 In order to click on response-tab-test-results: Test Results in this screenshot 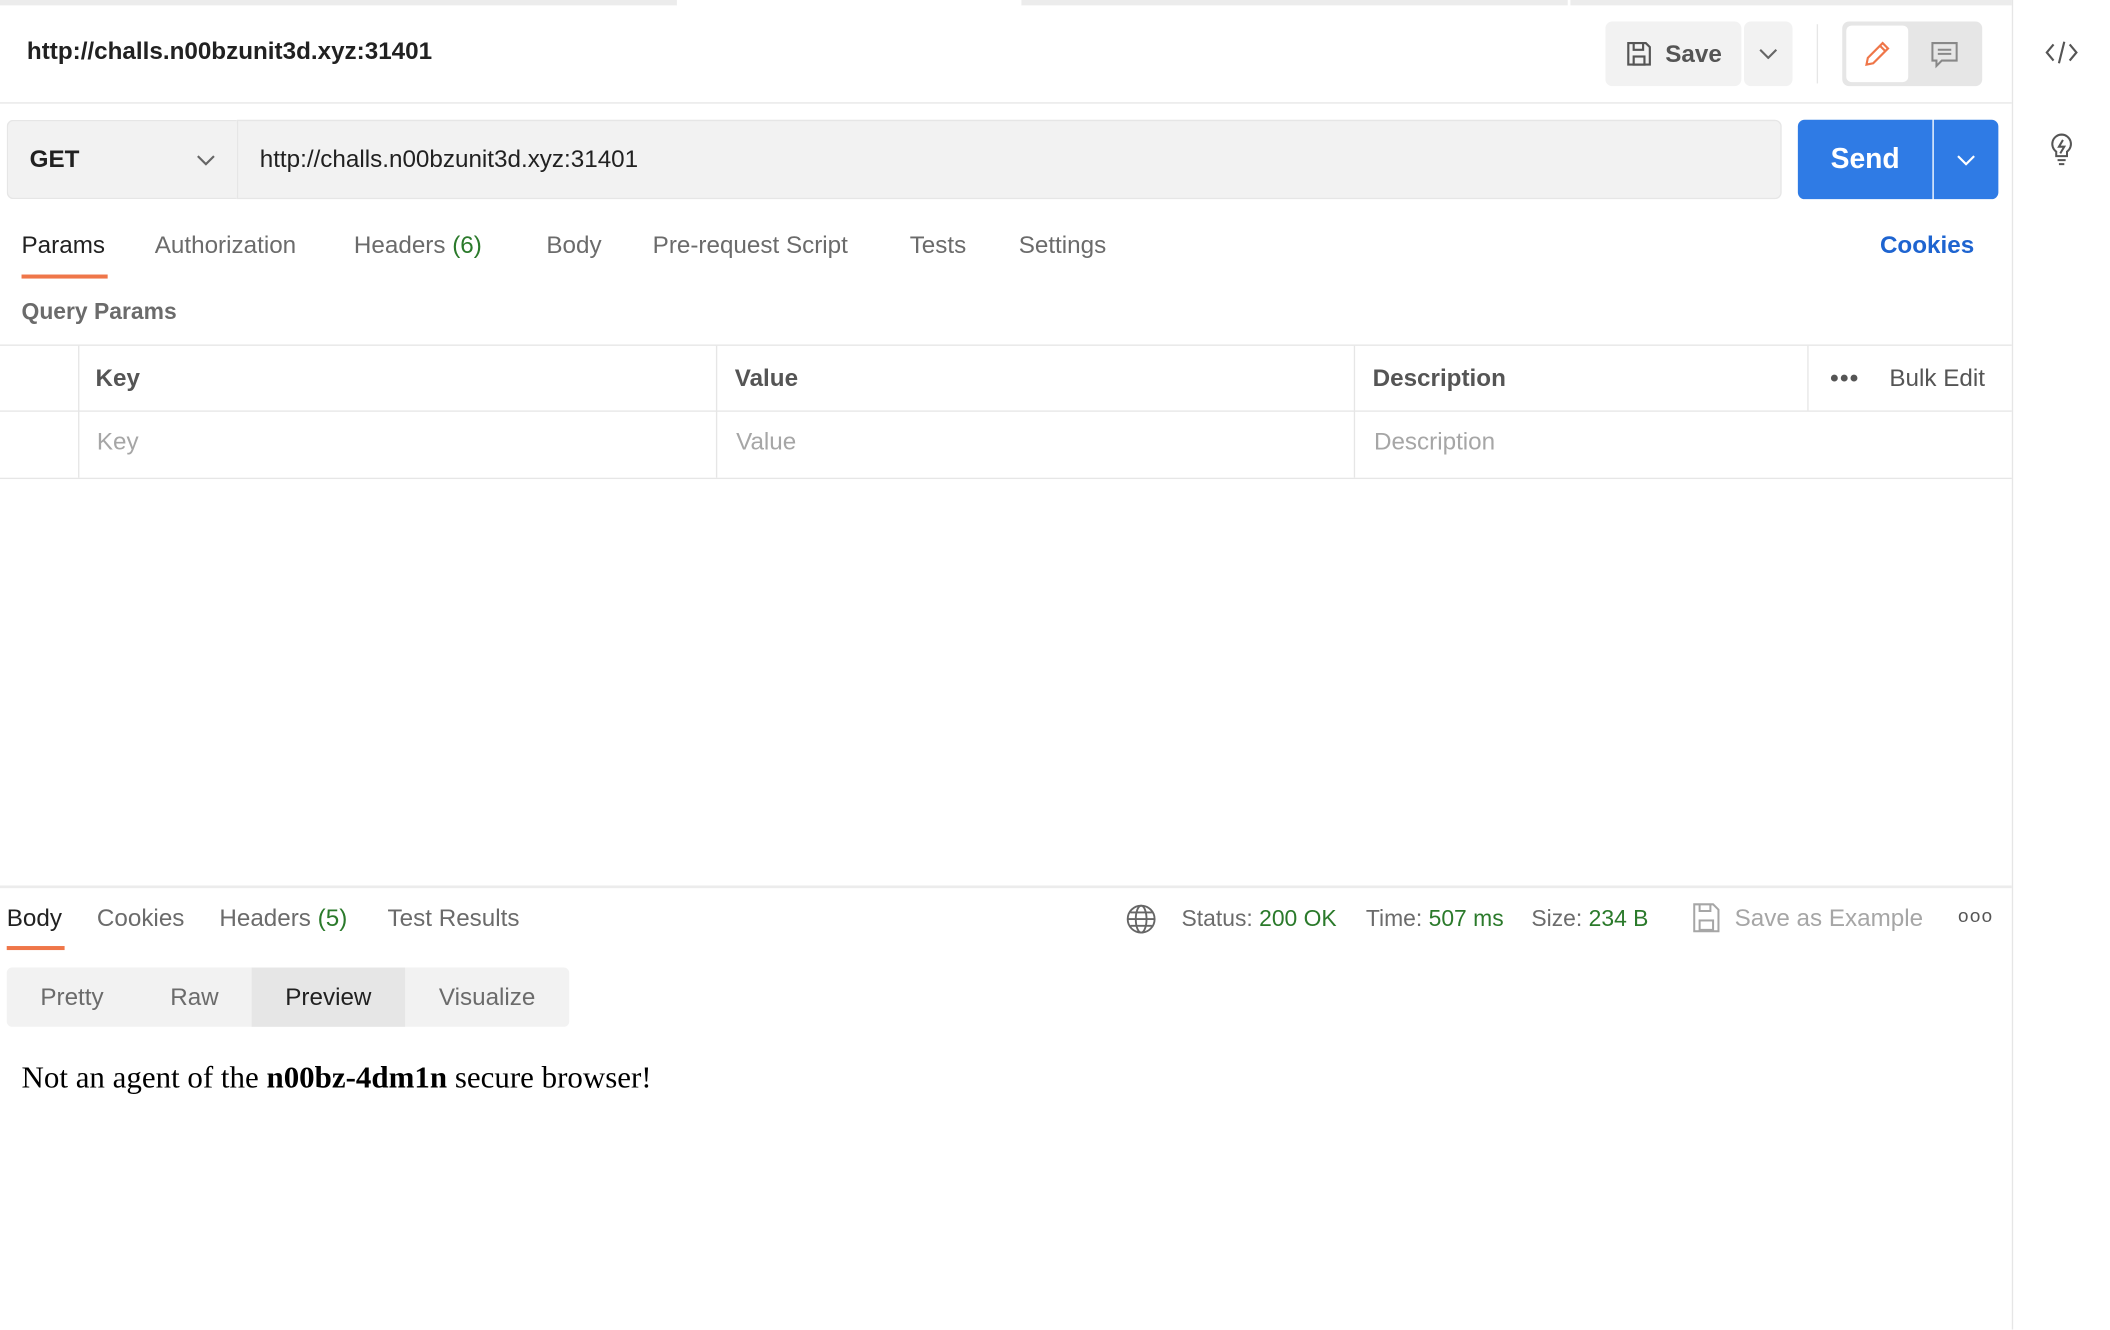, I will do `click(454, 918)`.